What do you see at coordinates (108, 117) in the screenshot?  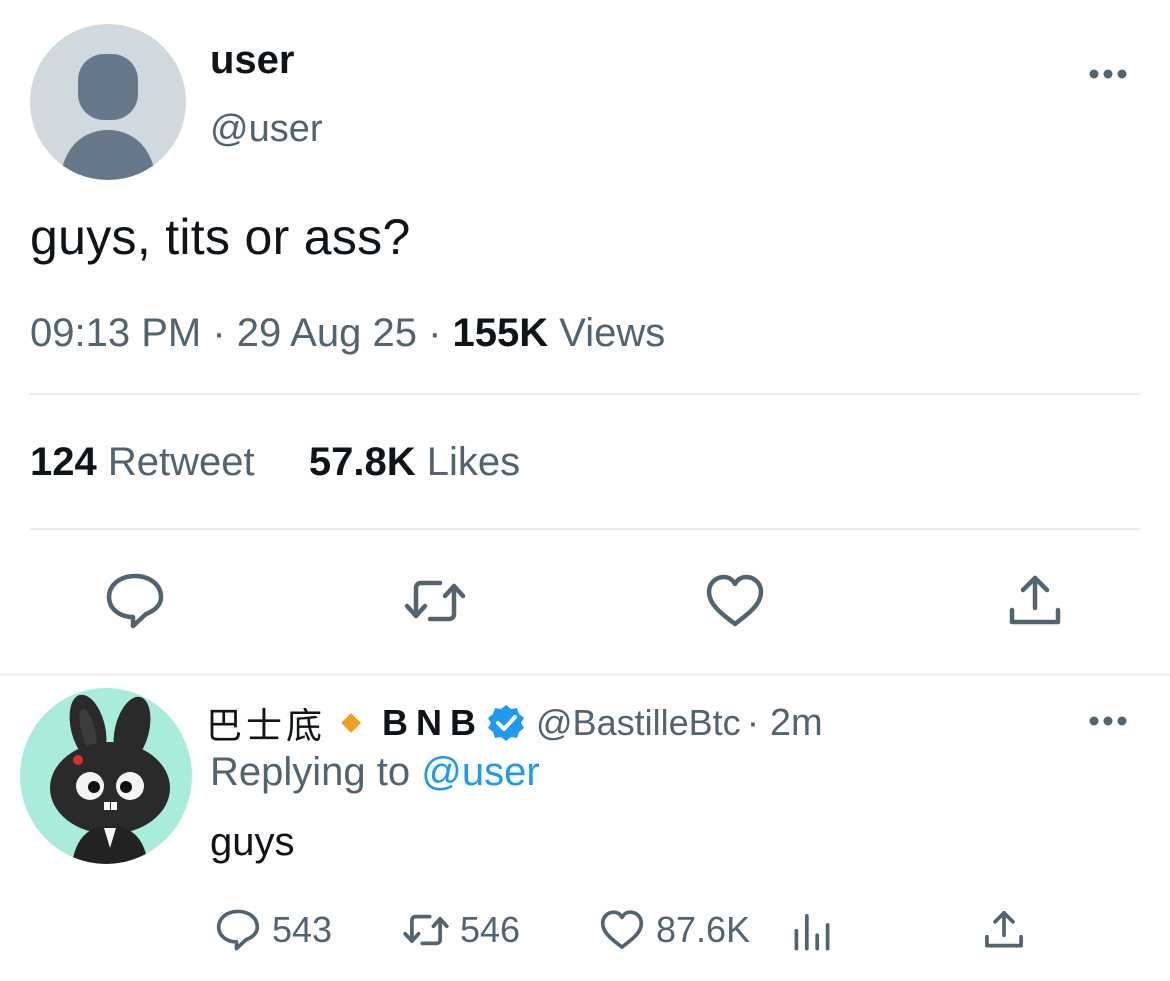 I see `default-profile-icon` at bounding box center [108, 117].